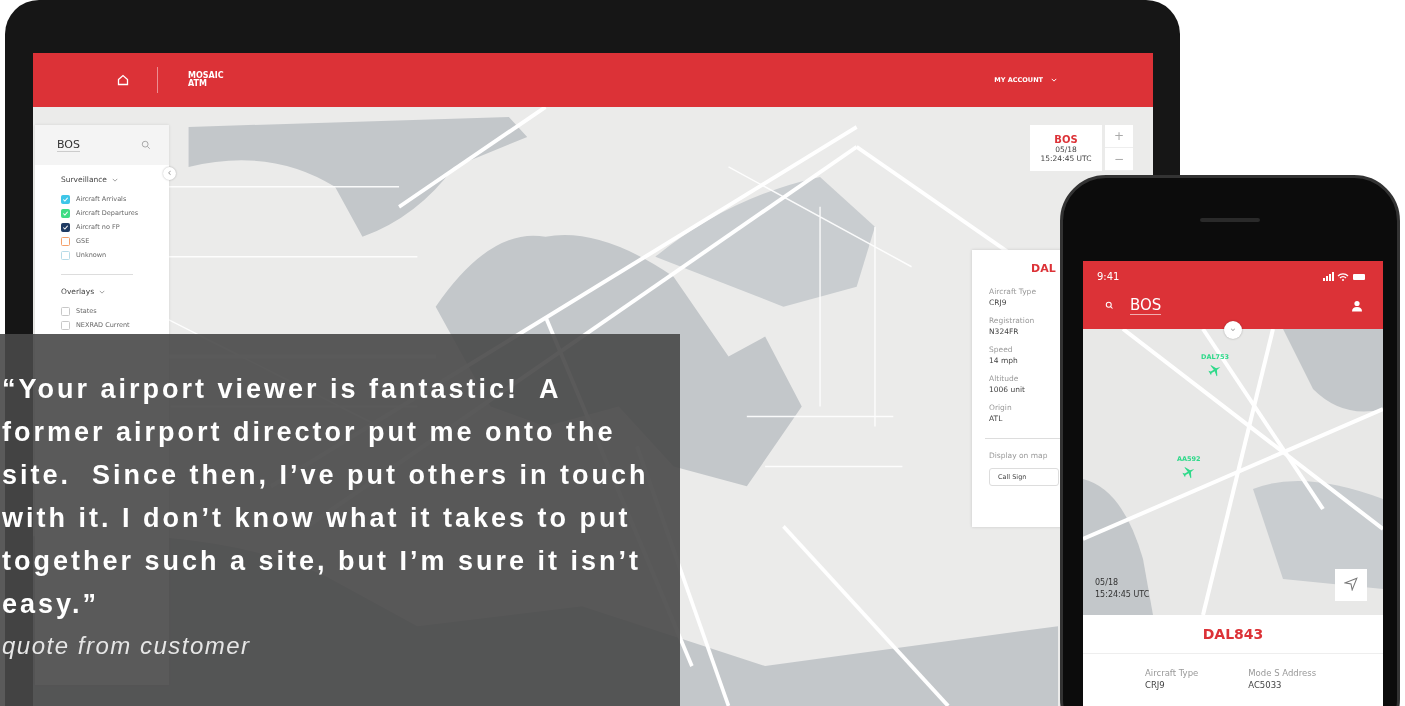 This screenshot has height=706, width=1405. Describe the element at coordinates (1357, 305) in the screenshot. I see `user-icon` at that location.